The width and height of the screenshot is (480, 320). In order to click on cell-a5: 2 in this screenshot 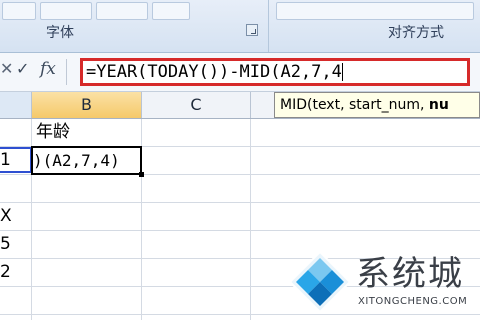, I will do `click(15, 272)`.